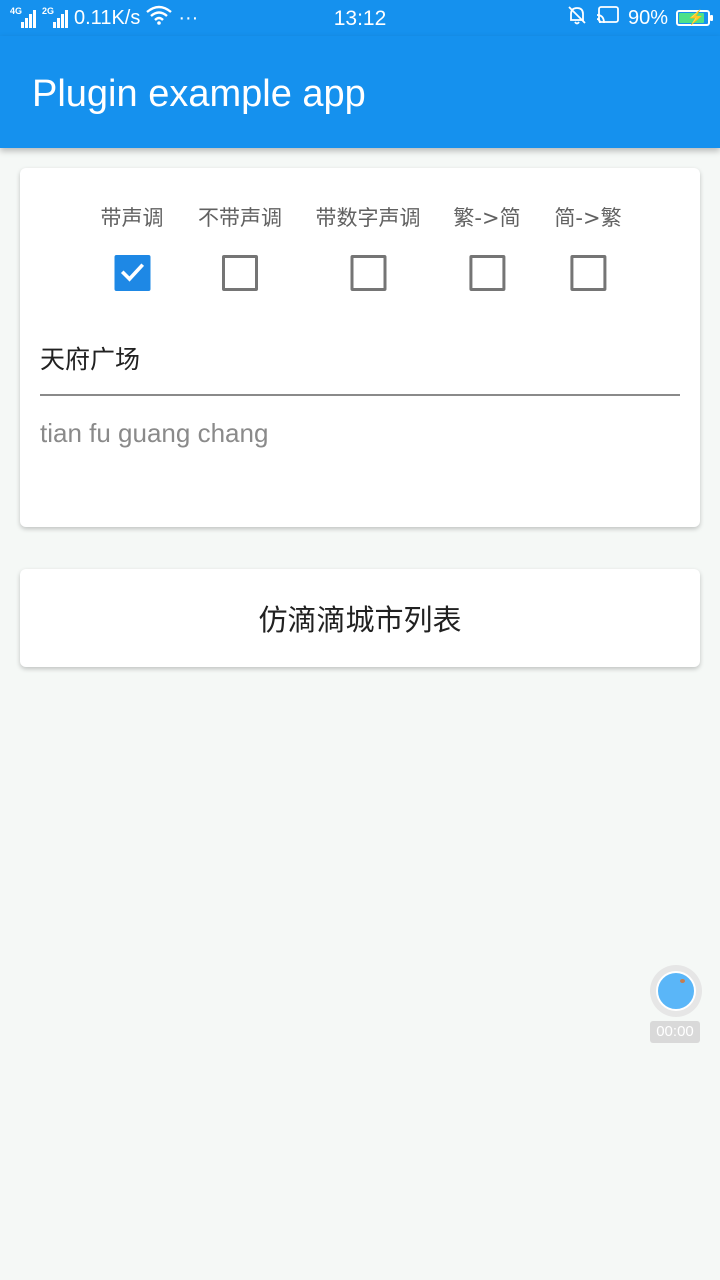  What do you see at coordinates (360, 395) in the screenshot?
I see `input-underline` at bounding box center [360, 395].